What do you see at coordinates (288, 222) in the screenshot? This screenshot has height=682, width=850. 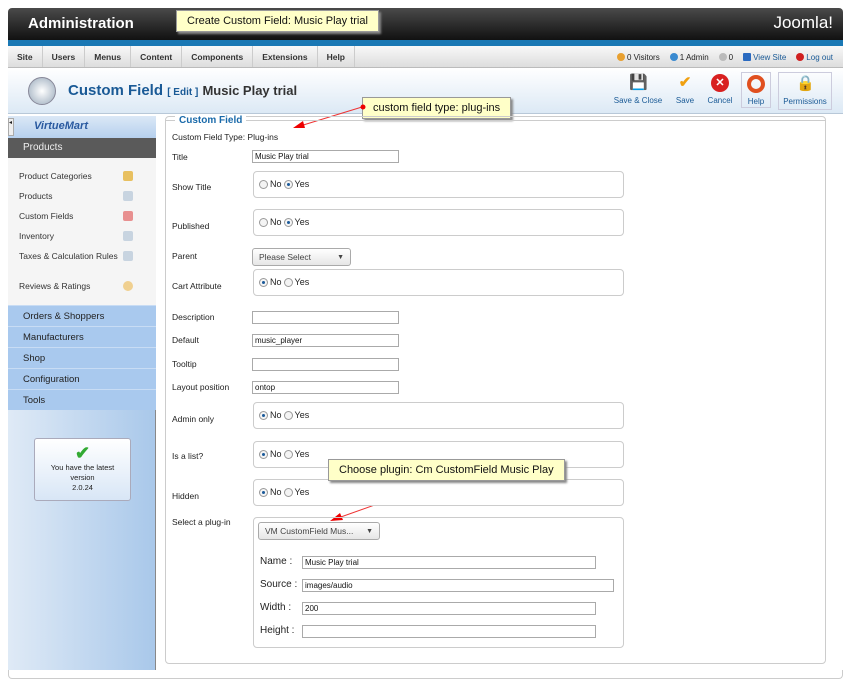 I see `published-yes-radio` at bounding box center [288, 222].